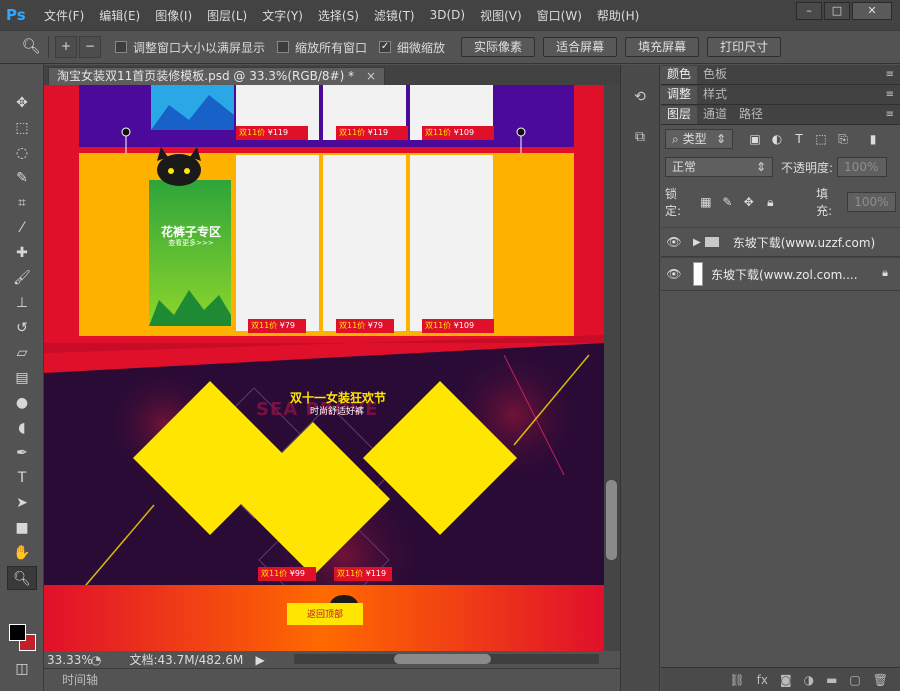 The height and width of the screenshot is (691, 900). I want to click on vertical-scrollbar, so click(612, 368).